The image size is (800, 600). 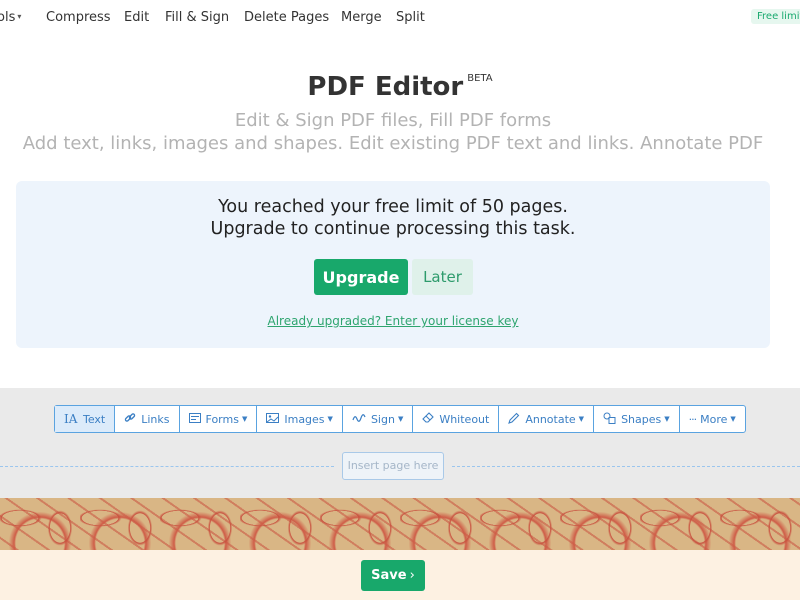 I want to click on save-button: Save ›, so click(x=393, y=575).